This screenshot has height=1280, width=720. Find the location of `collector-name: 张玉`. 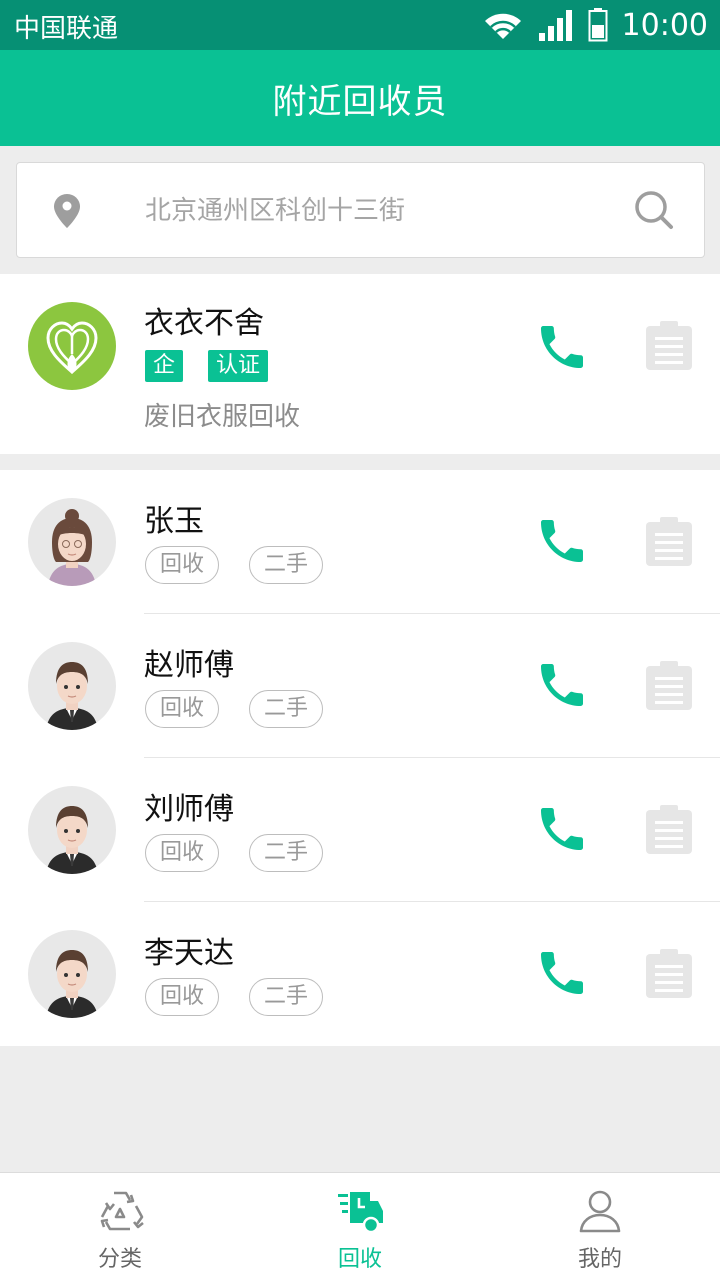

collector-name: 张玉 is located at coordinates (174, 521).